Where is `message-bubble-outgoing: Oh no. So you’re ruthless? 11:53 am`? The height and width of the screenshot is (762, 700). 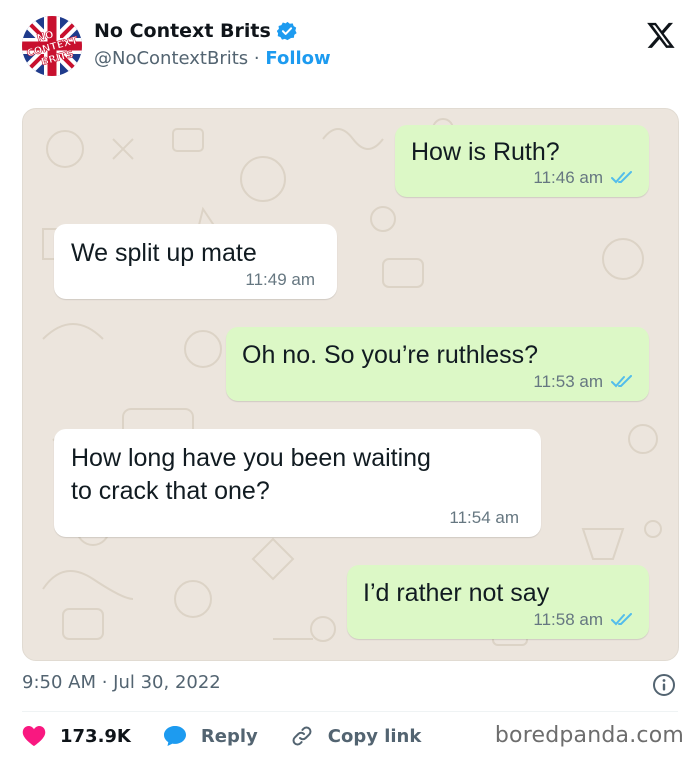
message-bubble-outgoing: Oh no. So you’re ruthless? 11:53 am is located at coordinates (437, 364).